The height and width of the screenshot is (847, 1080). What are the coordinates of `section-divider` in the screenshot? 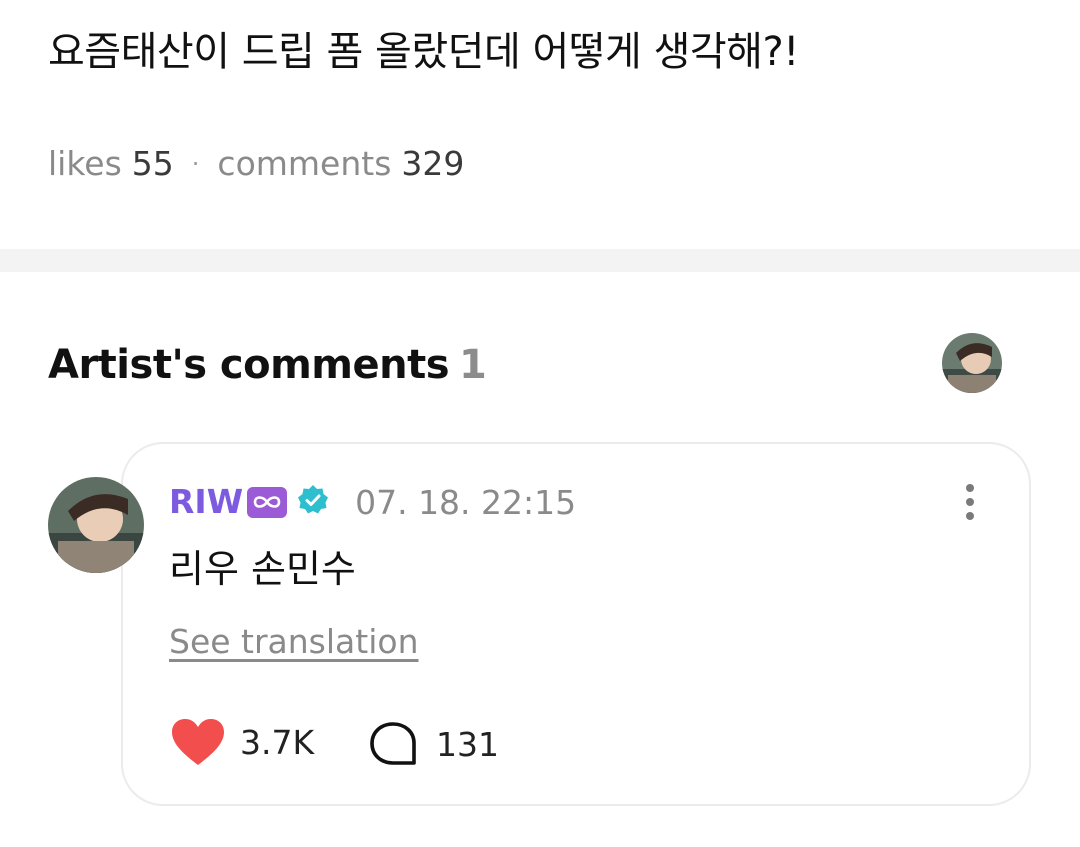 It's located at (540, 260).